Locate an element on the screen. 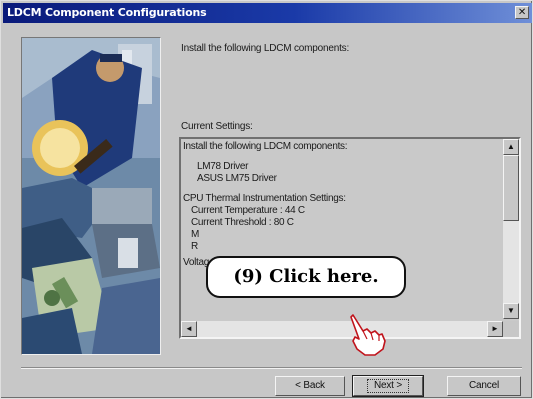 The height and width of the screenshot is (399, 533). settings-line: Install the following LDCM components: is located at coordinates (265, 146).